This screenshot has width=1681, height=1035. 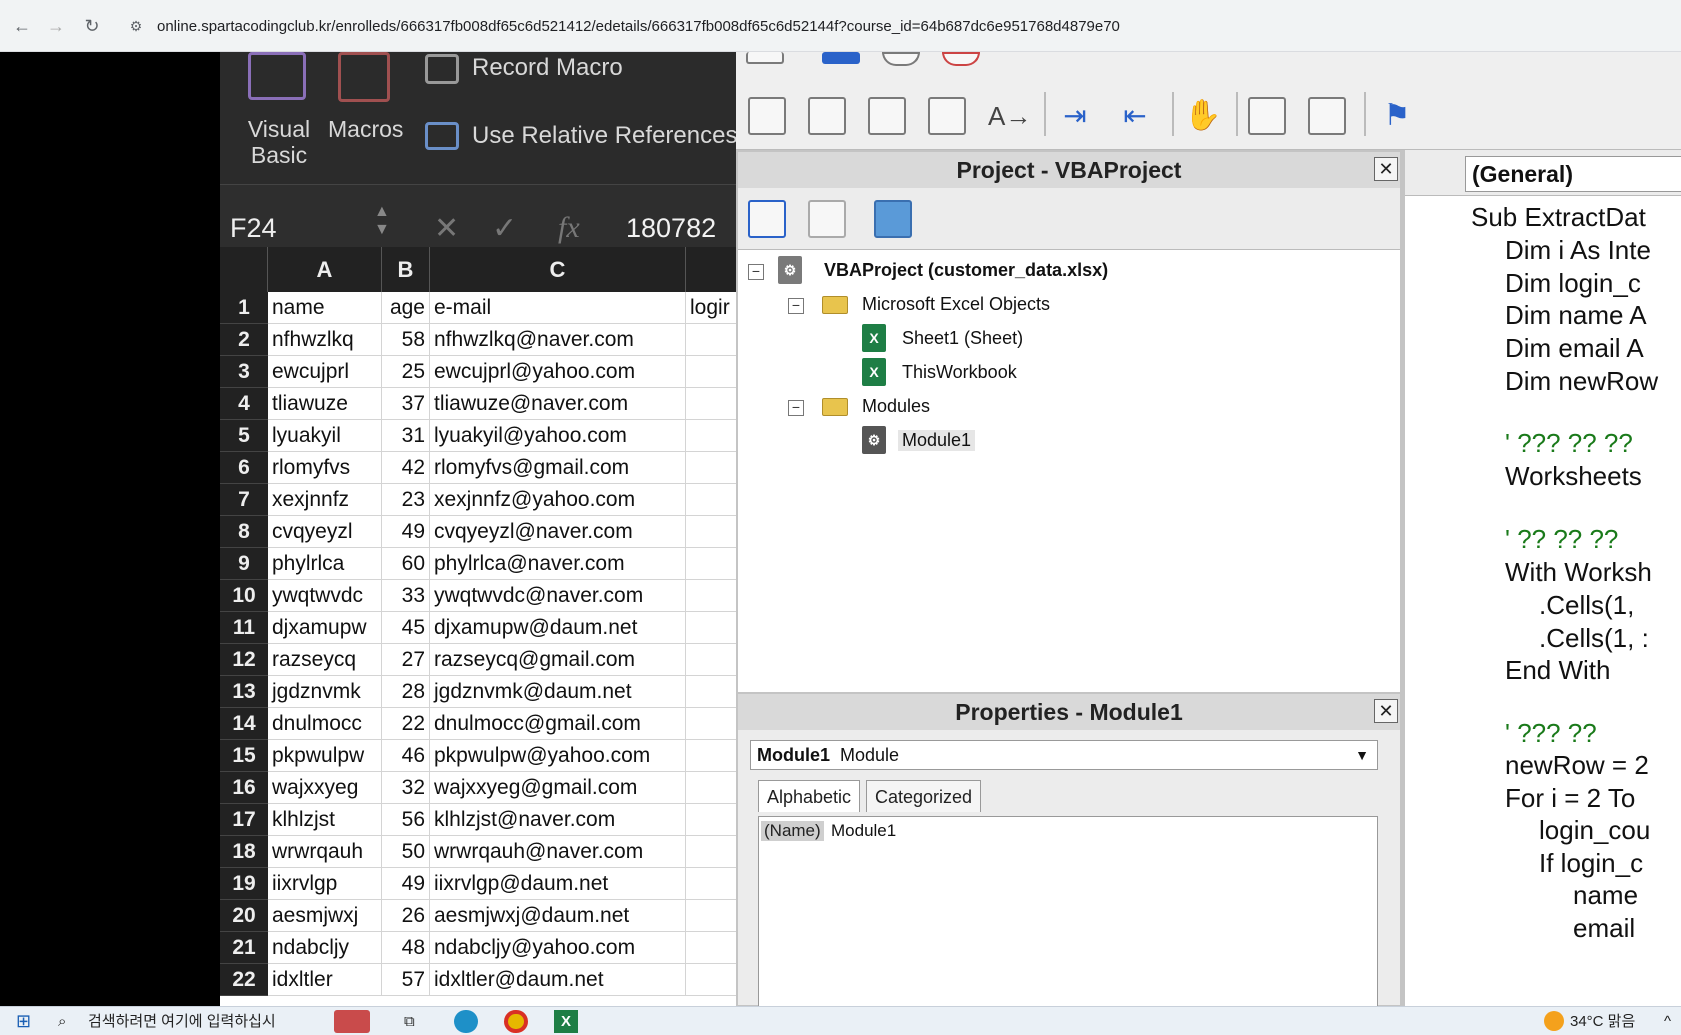 I want to click on code-line: name, so click(x=1605, y=895).